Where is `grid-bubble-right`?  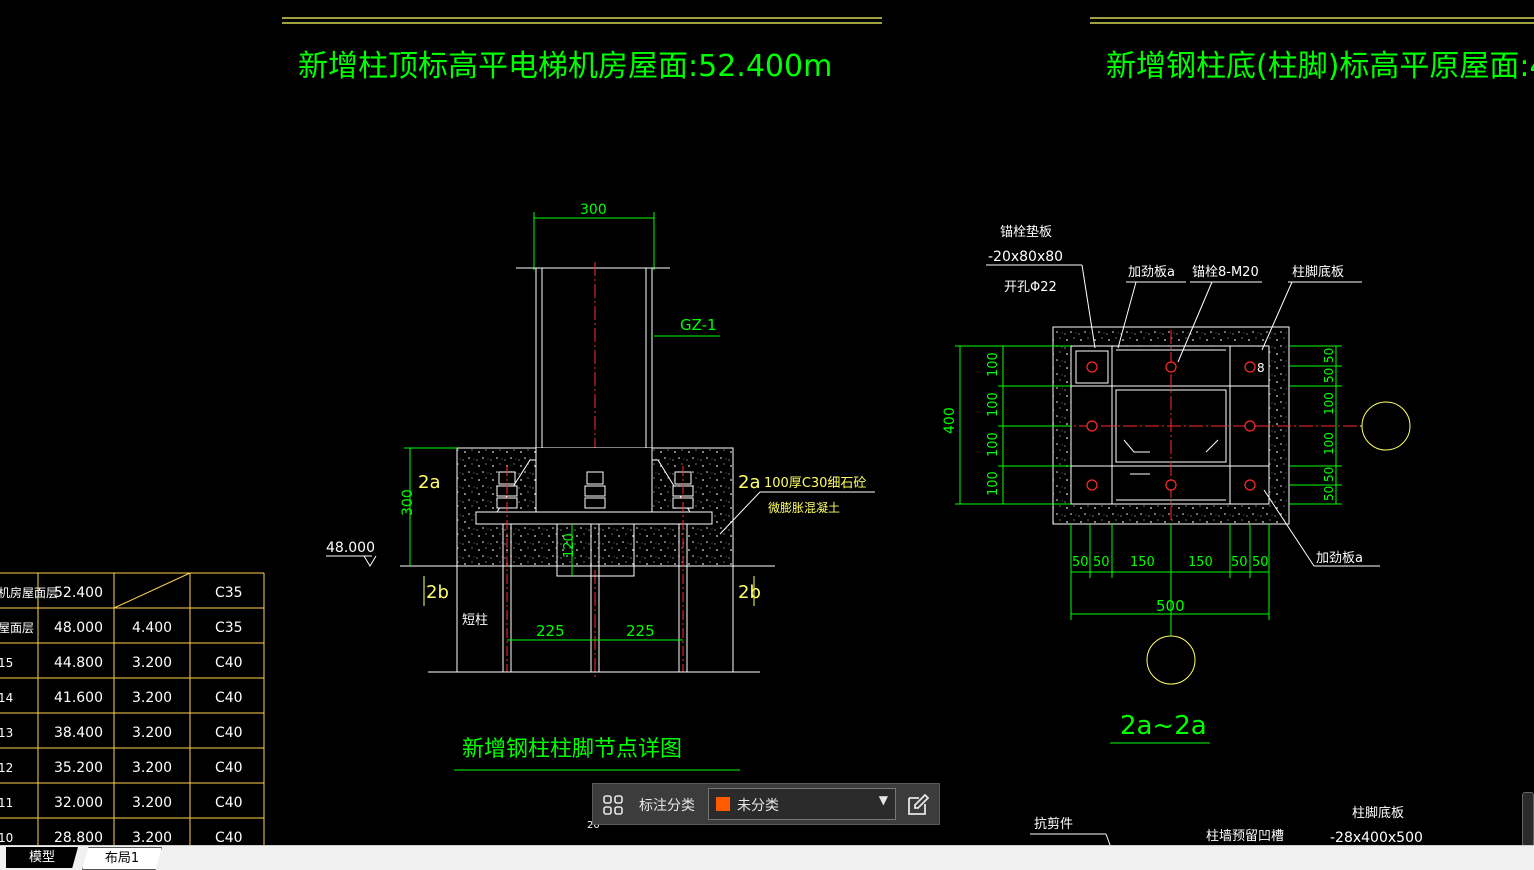 grid-bubble-right is located at coordinates (1386, 426).